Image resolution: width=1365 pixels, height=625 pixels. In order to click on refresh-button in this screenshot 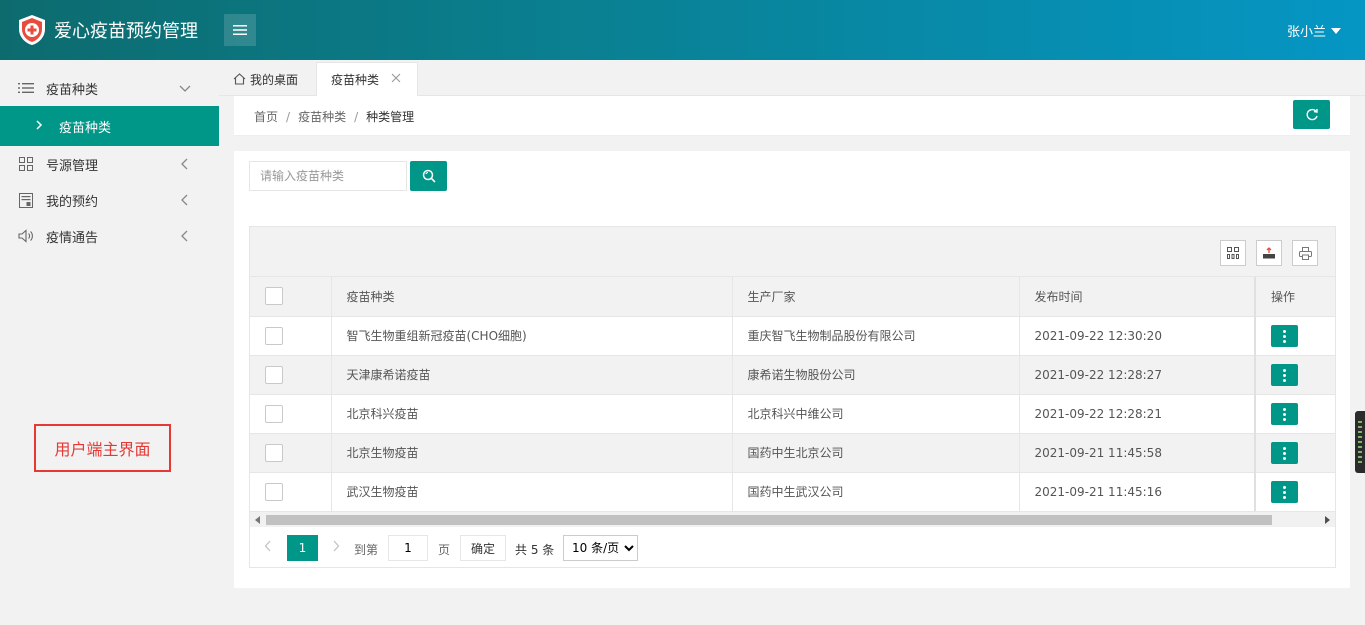, I will do `click(1311, 114)`.